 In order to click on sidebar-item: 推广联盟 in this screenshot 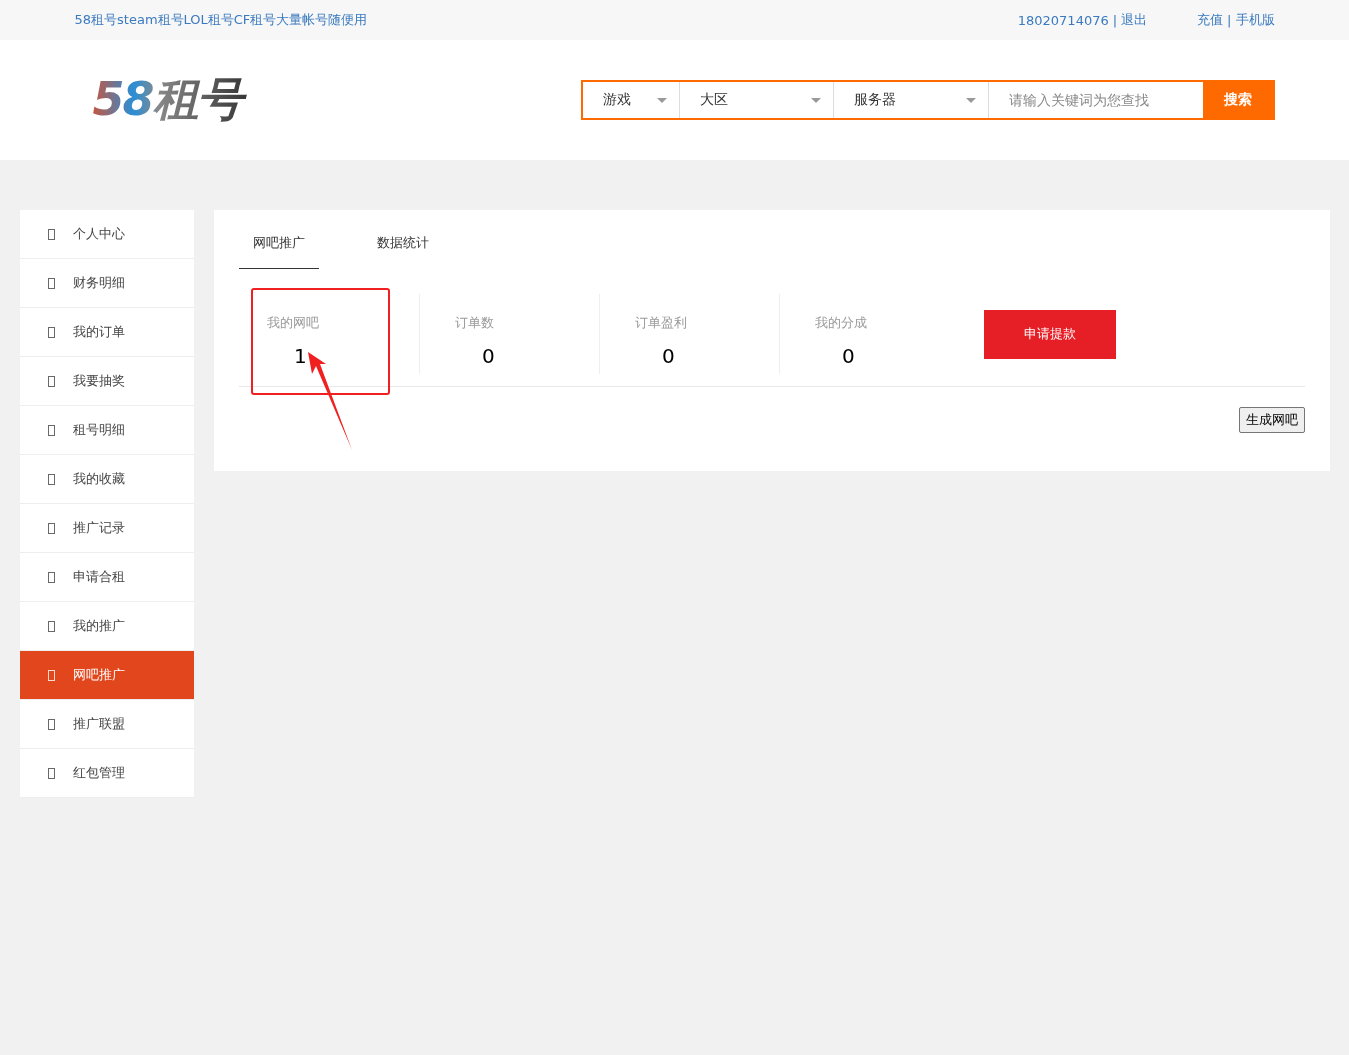, I will do `click(107, 724)`.